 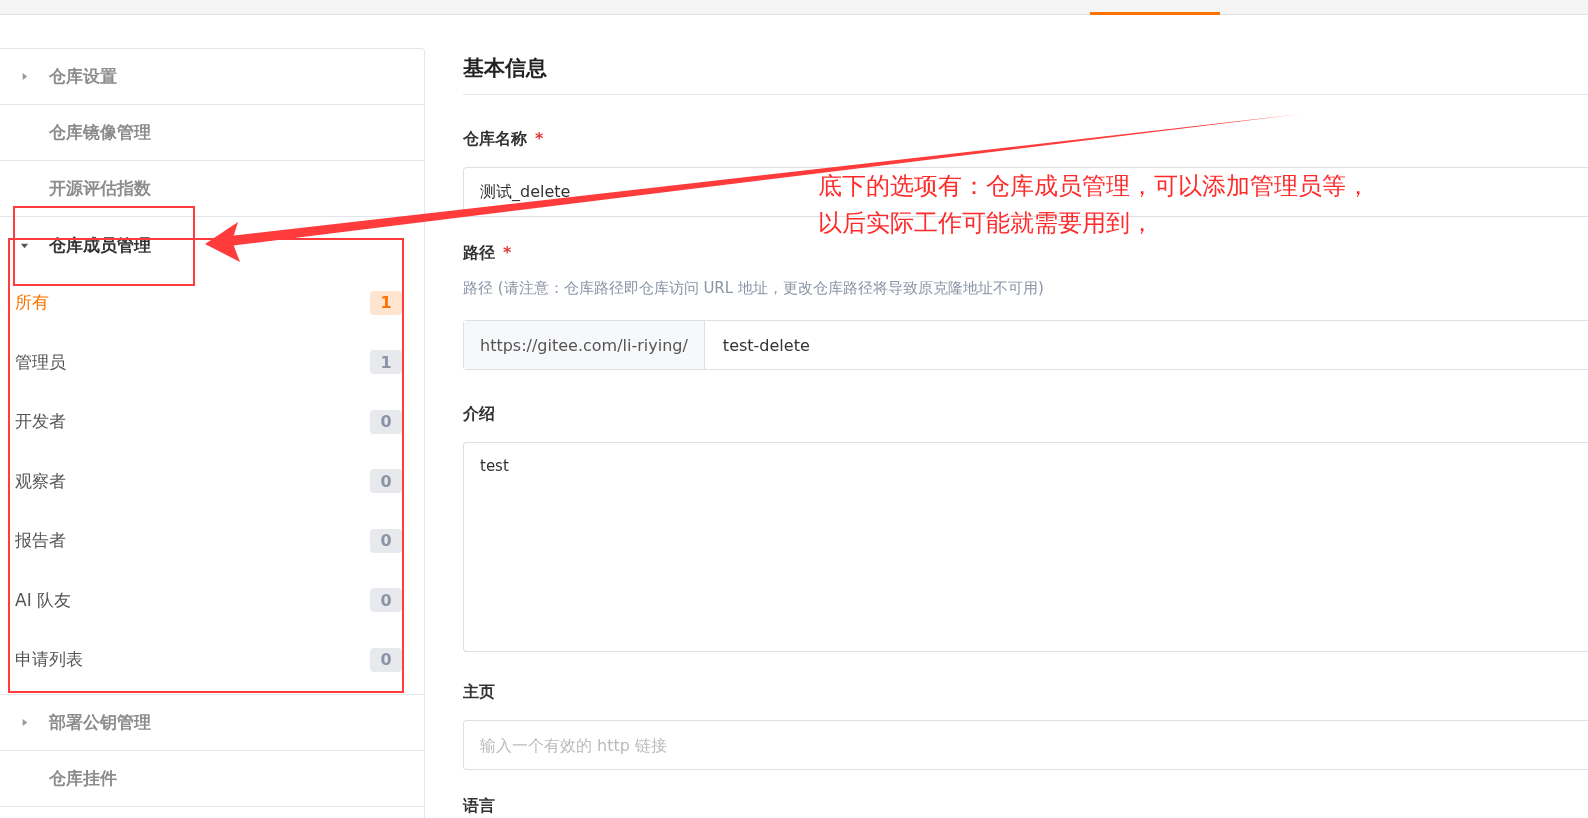 What do you see at coordinates (754, 288) in the screenshot?
I see `field-hint: 路径 (请注意：仓库路径即仓库访问 URL 地址，更改仓库路径将导致原克隆地址不可用)` at bounding box center [754, 288].